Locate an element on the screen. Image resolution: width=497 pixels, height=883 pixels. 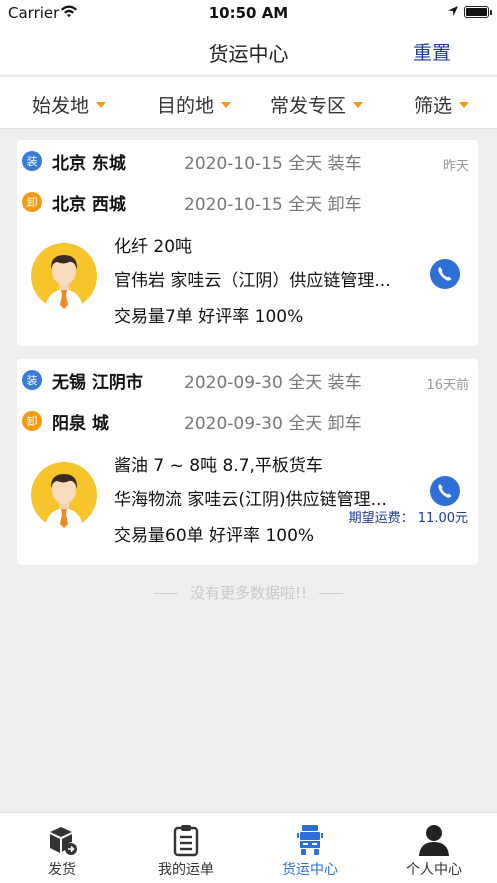
tab-label: 我的运单 is located at coordinates (186, 870).